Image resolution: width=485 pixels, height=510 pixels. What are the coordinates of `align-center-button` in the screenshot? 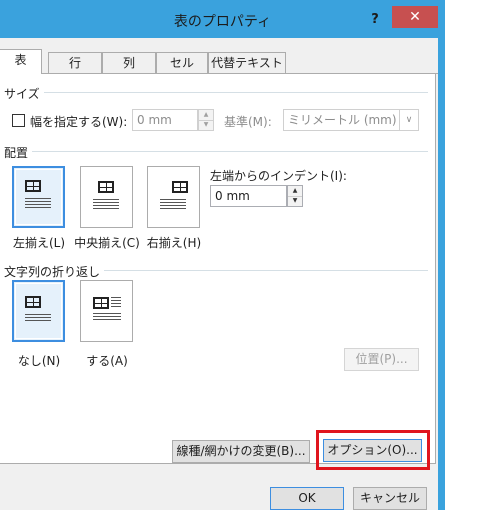 It's located at (106, 197).